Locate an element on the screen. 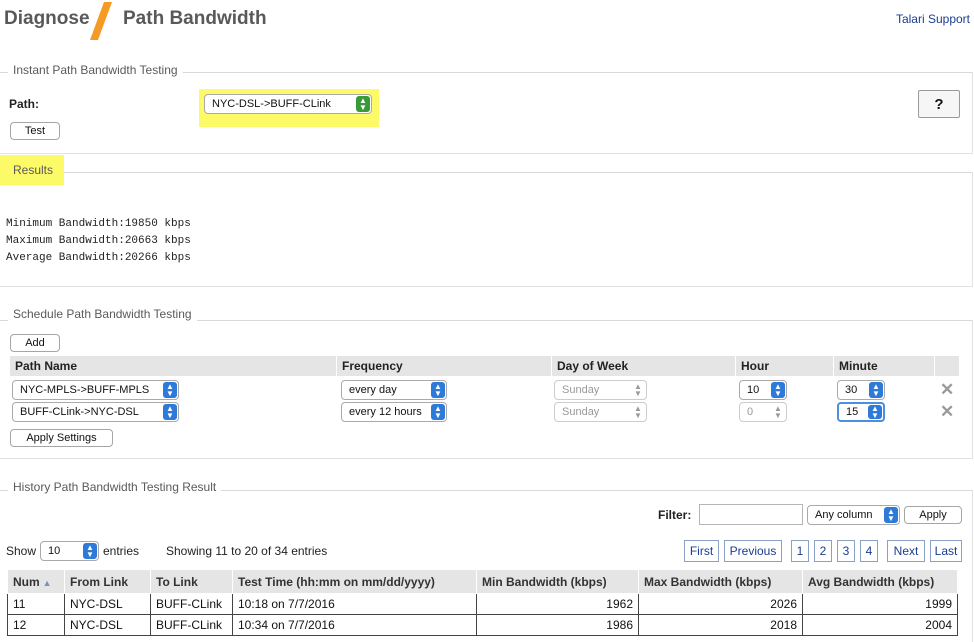  results-avg-line: Average Bandwidth:20266 kbps is located at coordinates (98, 258).